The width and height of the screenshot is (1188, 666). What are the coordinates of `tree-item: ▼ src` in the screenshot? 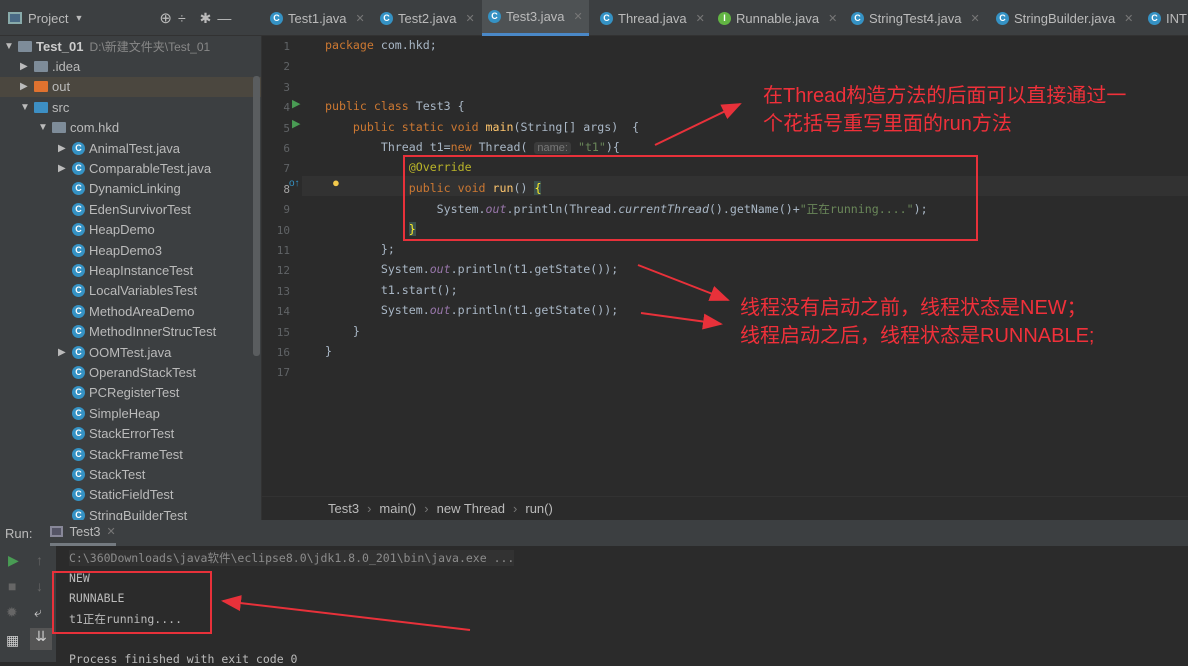 It's located at (130, 107).